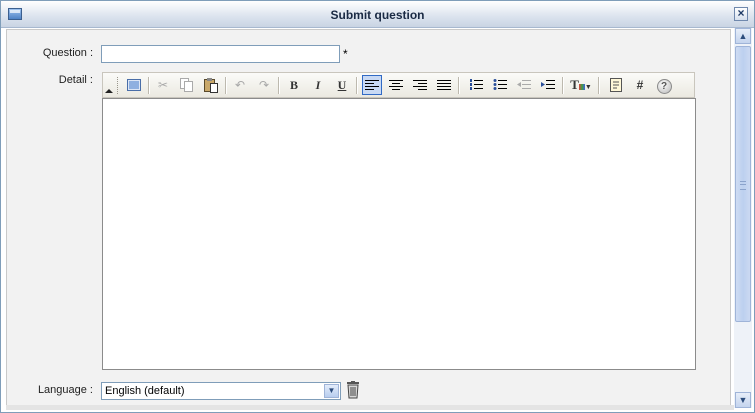 Image resolution: width=755 pixels, height=413 pixels. I want to click on question-label: Question :, so click(67, 53).